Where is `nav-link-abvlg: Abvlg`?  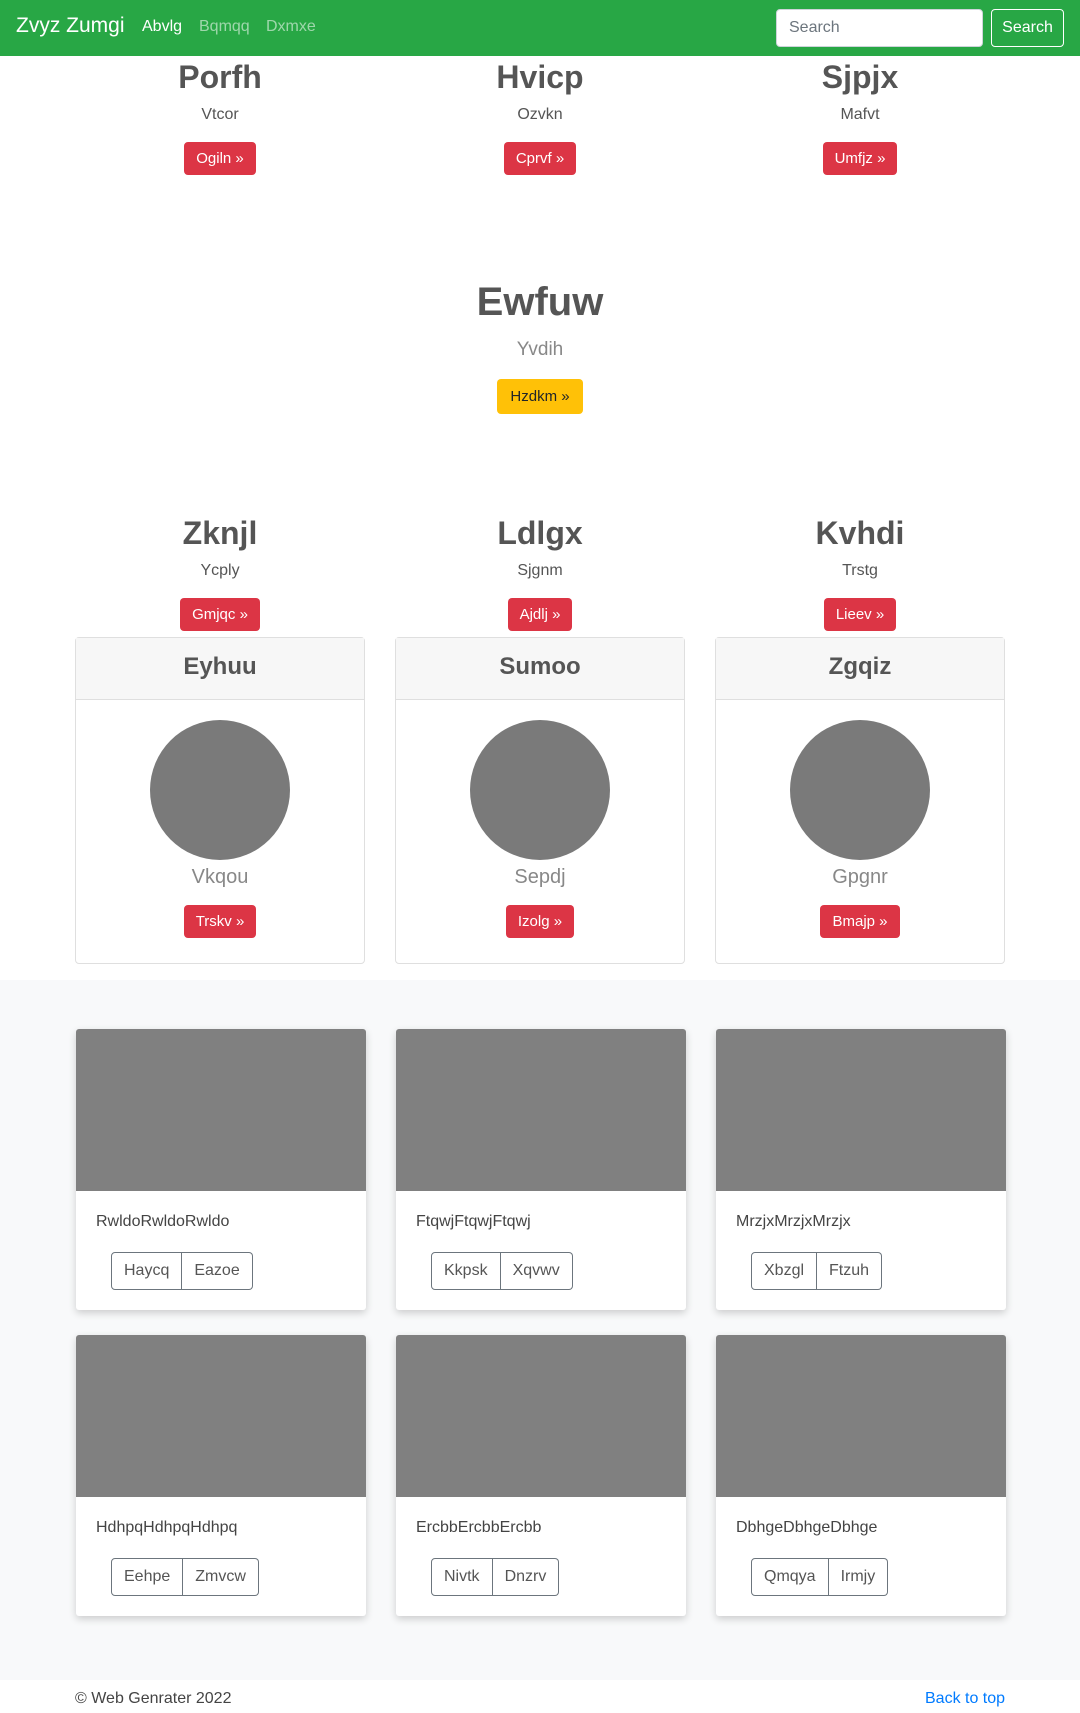
nav-link-abvlg: Abvlg is located at coordinates (162, 27).